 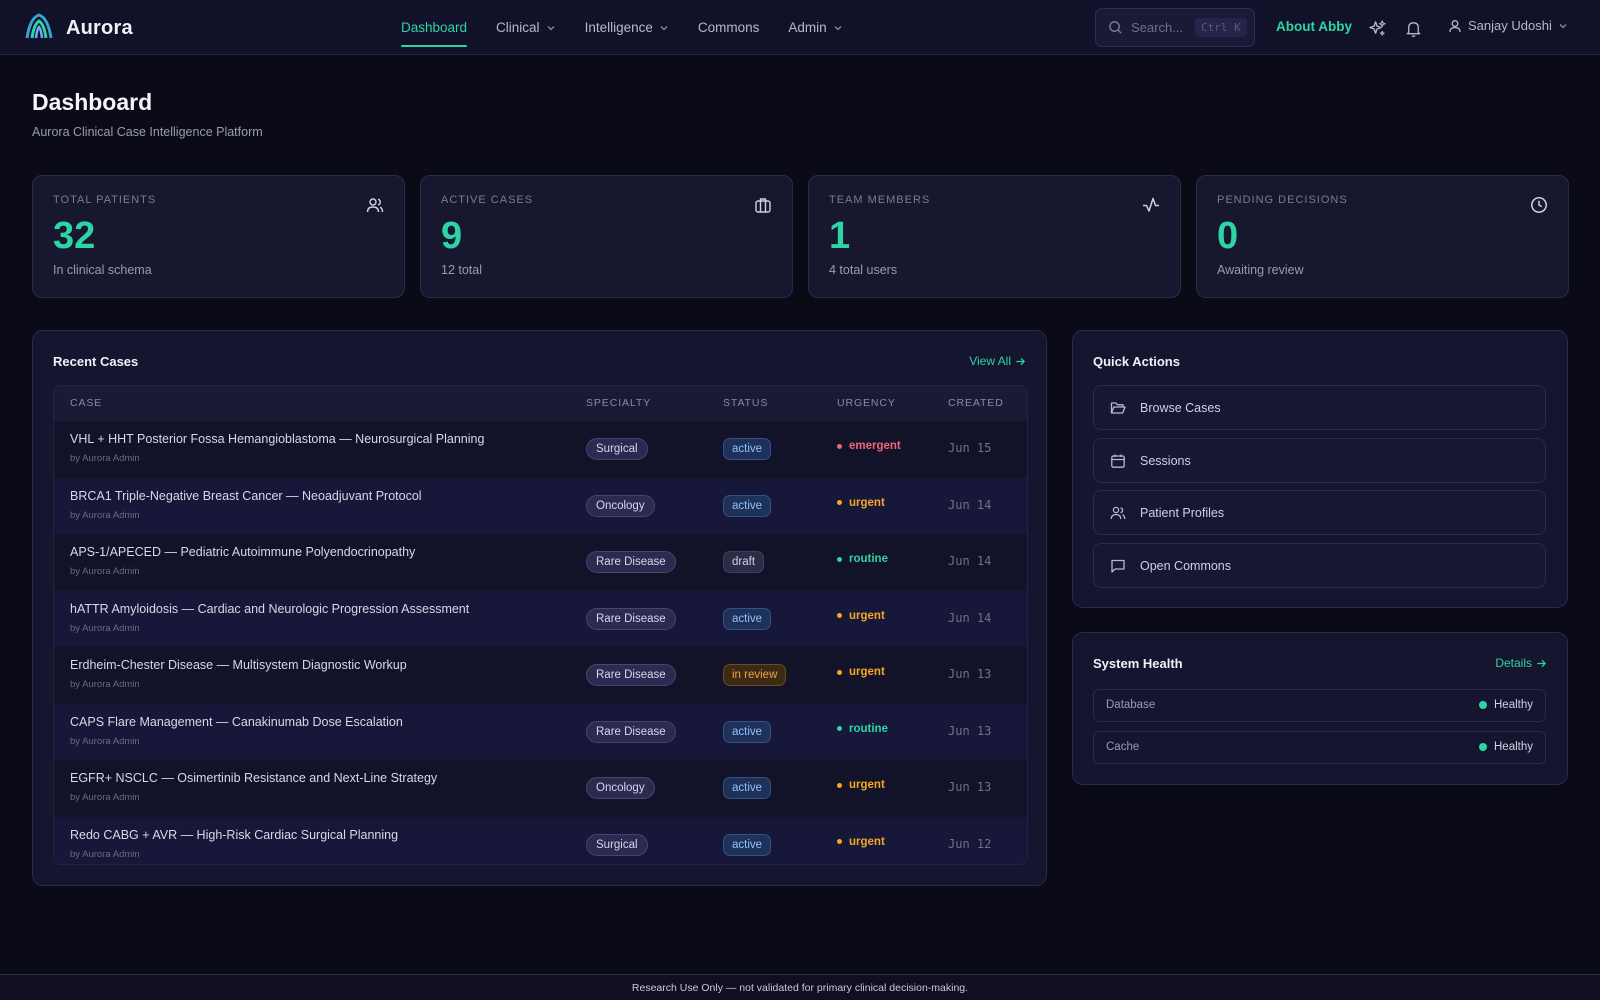 What do you see at coordinates (620, 788) in the screenshot?
I see `specialty-badge: Oncology` at bounding box center [620, 788].